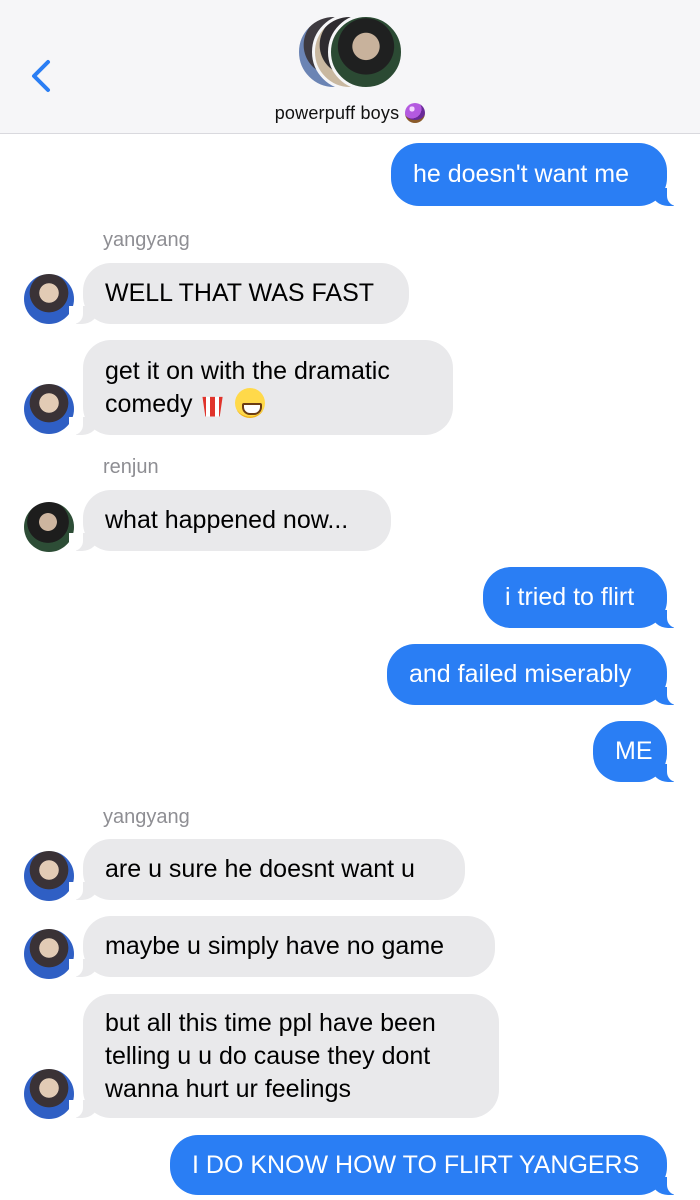 The width and height of the screenshot is (700, 1200). I want to click on message-text: ME, so click(634, 751).